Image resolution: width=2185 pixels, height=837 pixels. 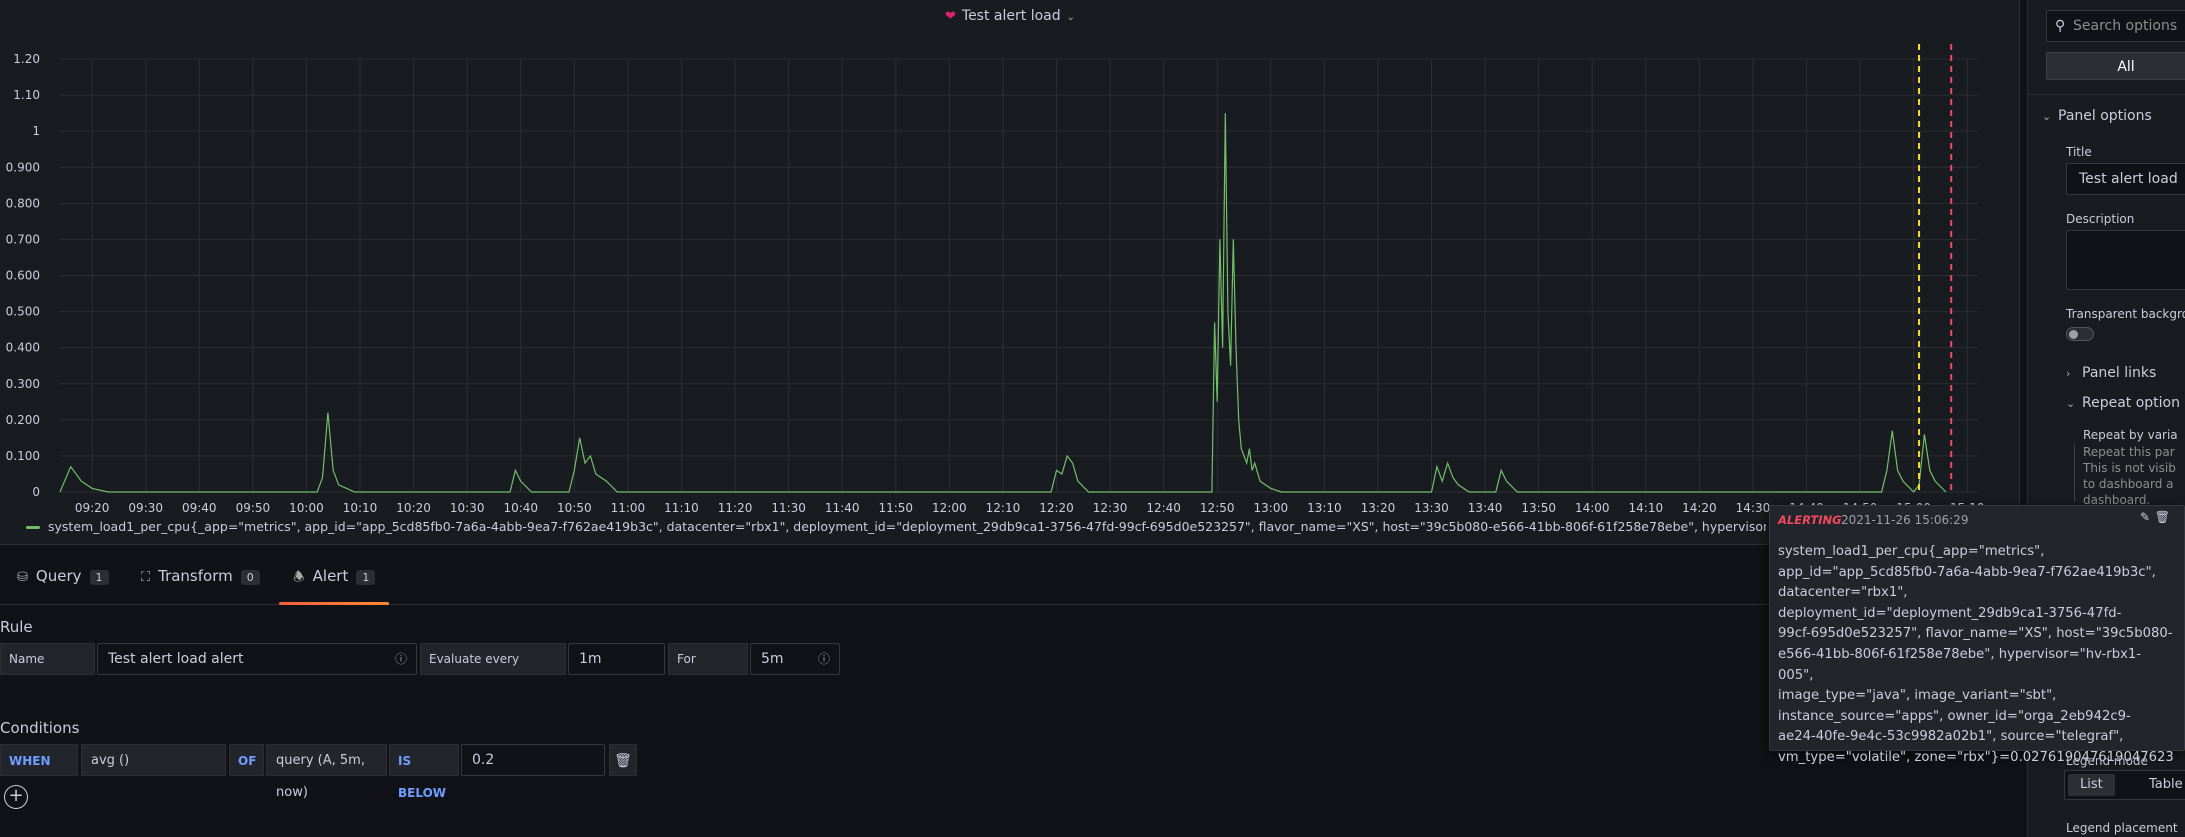 What do you see at coordinates (2129, 468) in the screenshot?
I see `repeat-note-line: This is not visib` at bounding box center [2129, 468].